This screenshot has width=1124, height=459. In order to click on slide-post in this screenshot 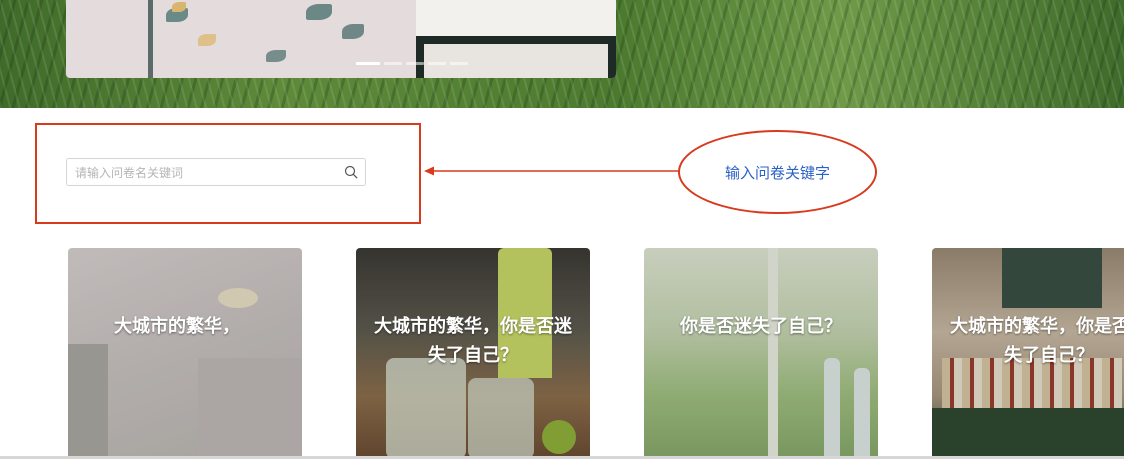, I will do `click(150, 39)`.